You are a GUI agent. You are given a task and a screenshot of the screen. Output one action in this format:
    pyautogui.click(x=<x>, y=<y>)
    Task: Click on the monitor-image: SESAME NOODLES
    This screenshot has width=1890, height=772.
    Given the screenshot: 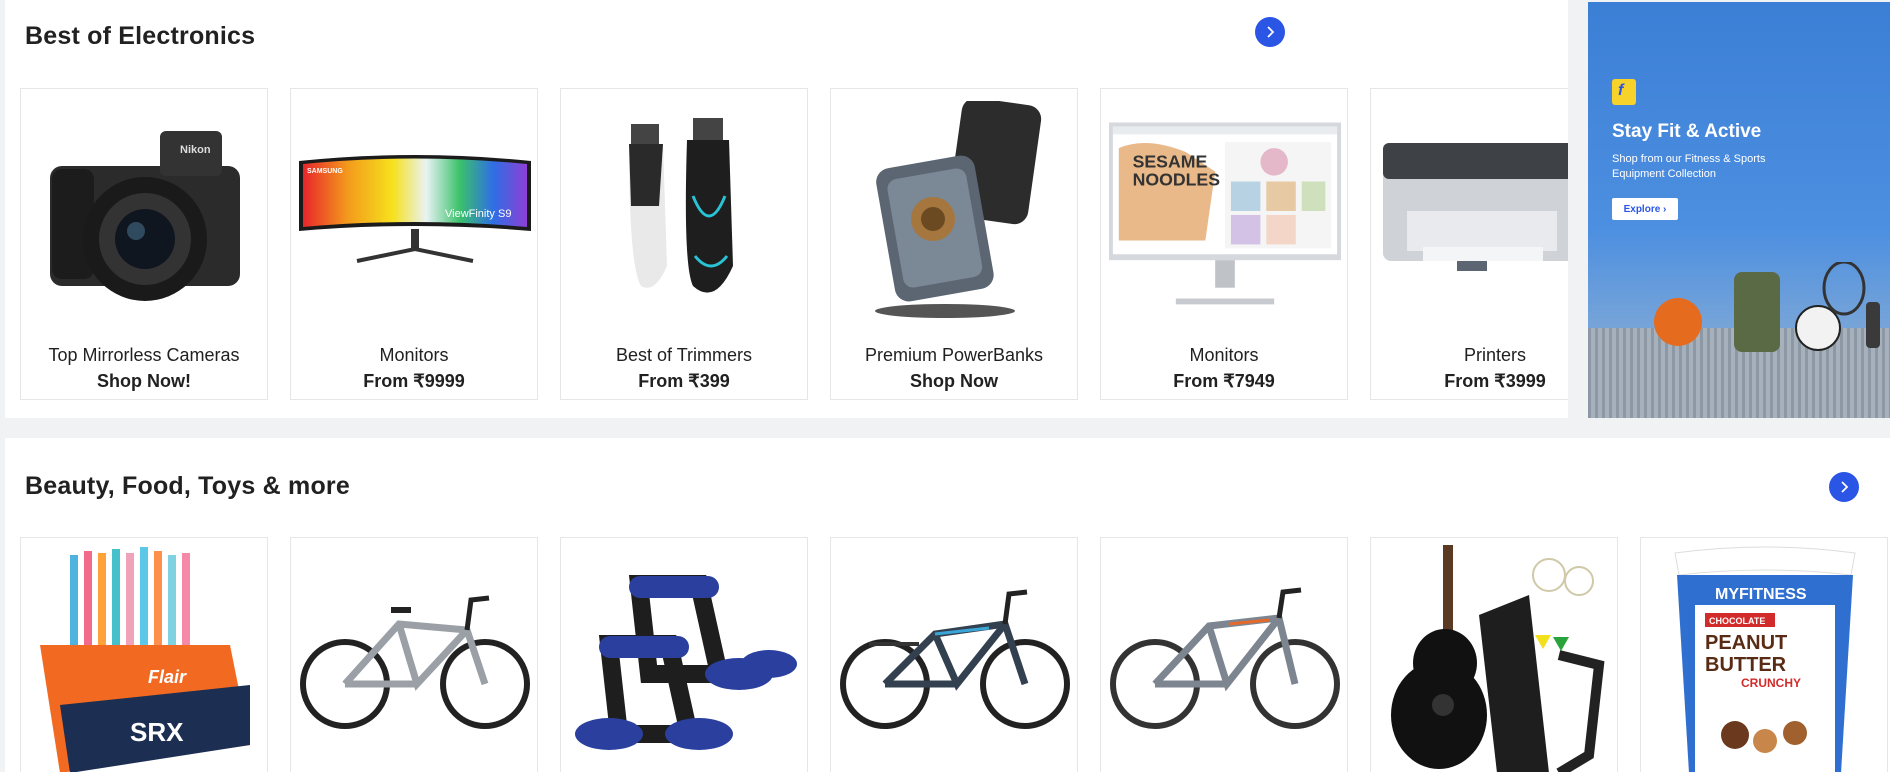 What is the action you would take?
    pyautogui.click(x=1225, y=211)
    